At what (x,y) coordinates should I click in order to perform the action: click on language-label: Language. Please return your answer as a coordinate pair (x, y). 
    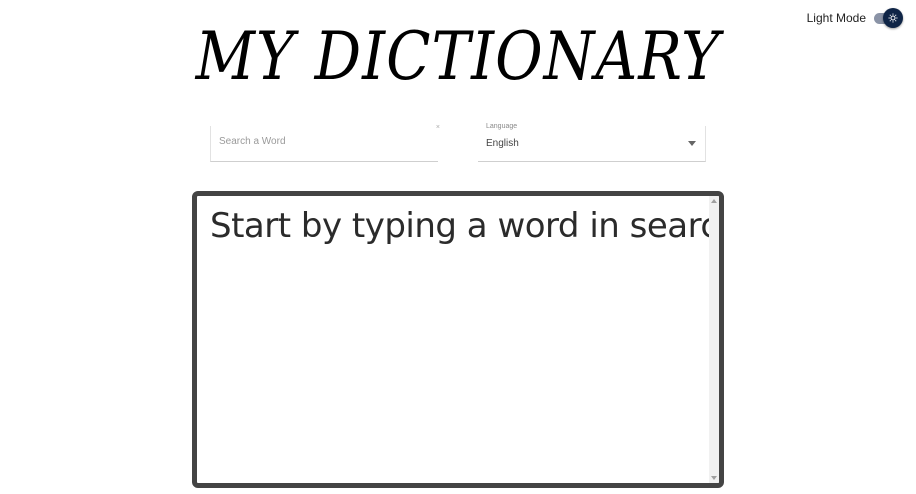
    Looking at the image, I should click on (502, 126).